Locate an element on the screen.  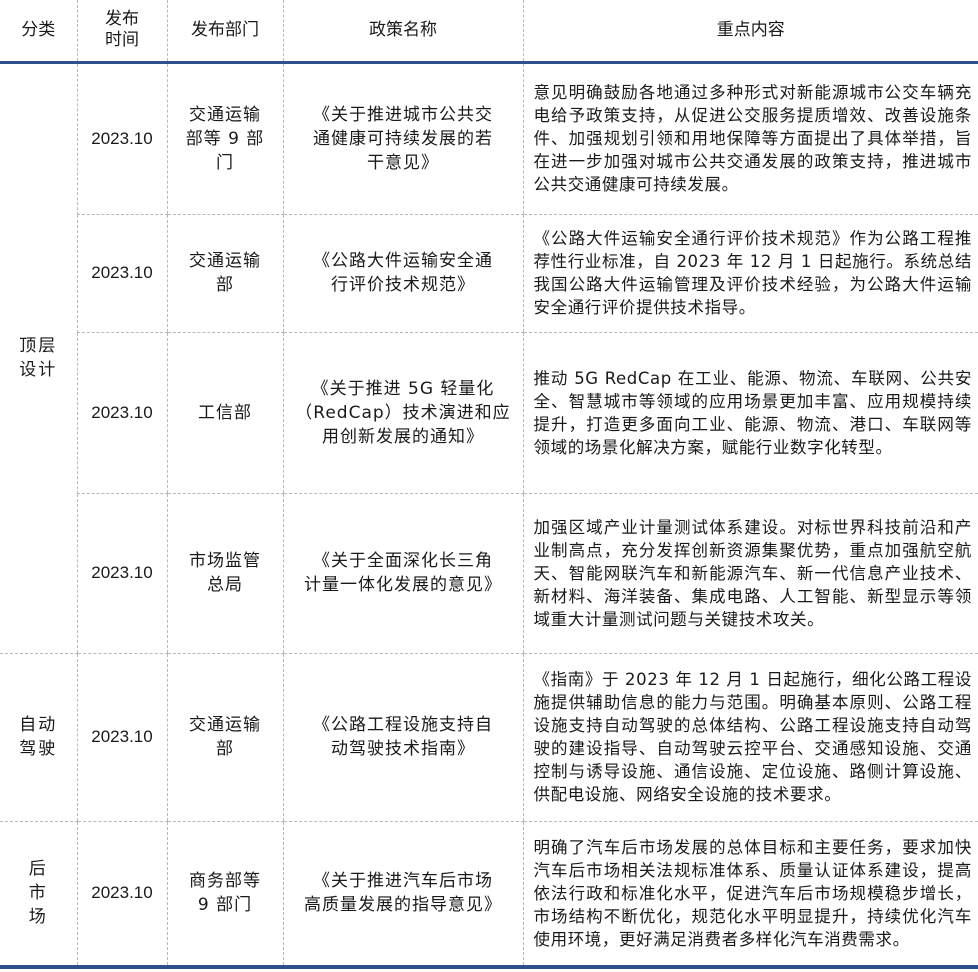
dept-cell: 工信部 is located at coordinates (224, 413).